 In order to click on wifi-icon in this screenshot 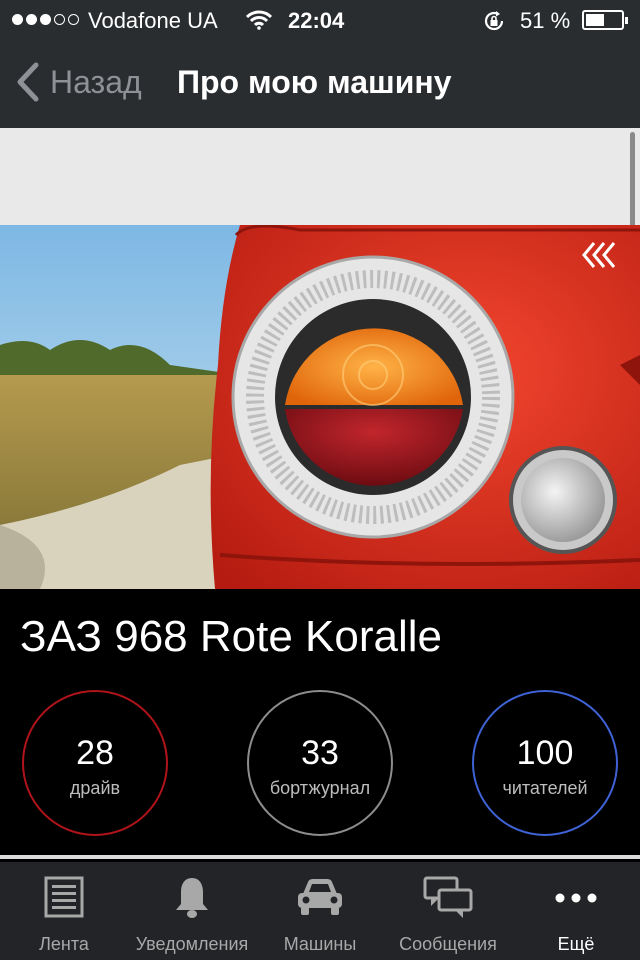, I will do `click(259, 23)`.